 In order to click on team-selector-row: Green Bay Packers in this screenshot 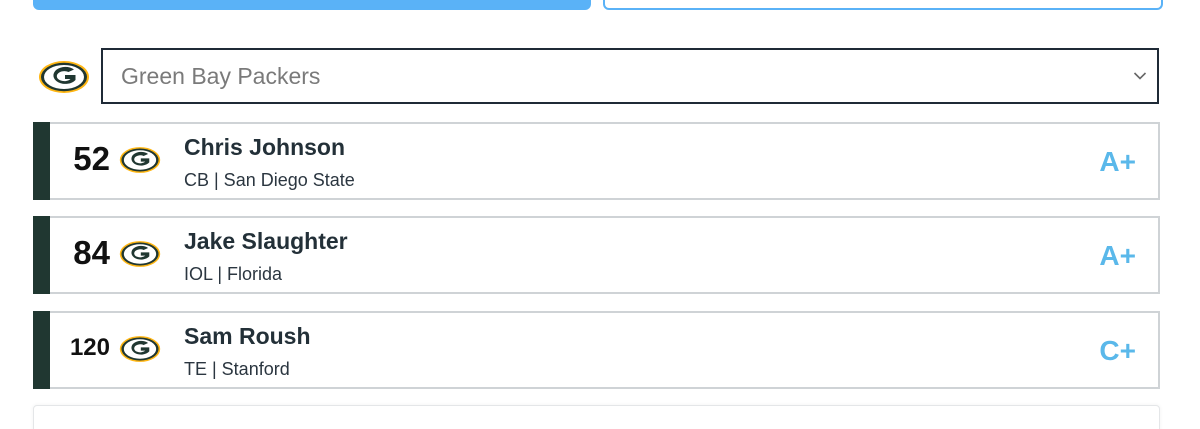, I will do `click(600, 78)`.